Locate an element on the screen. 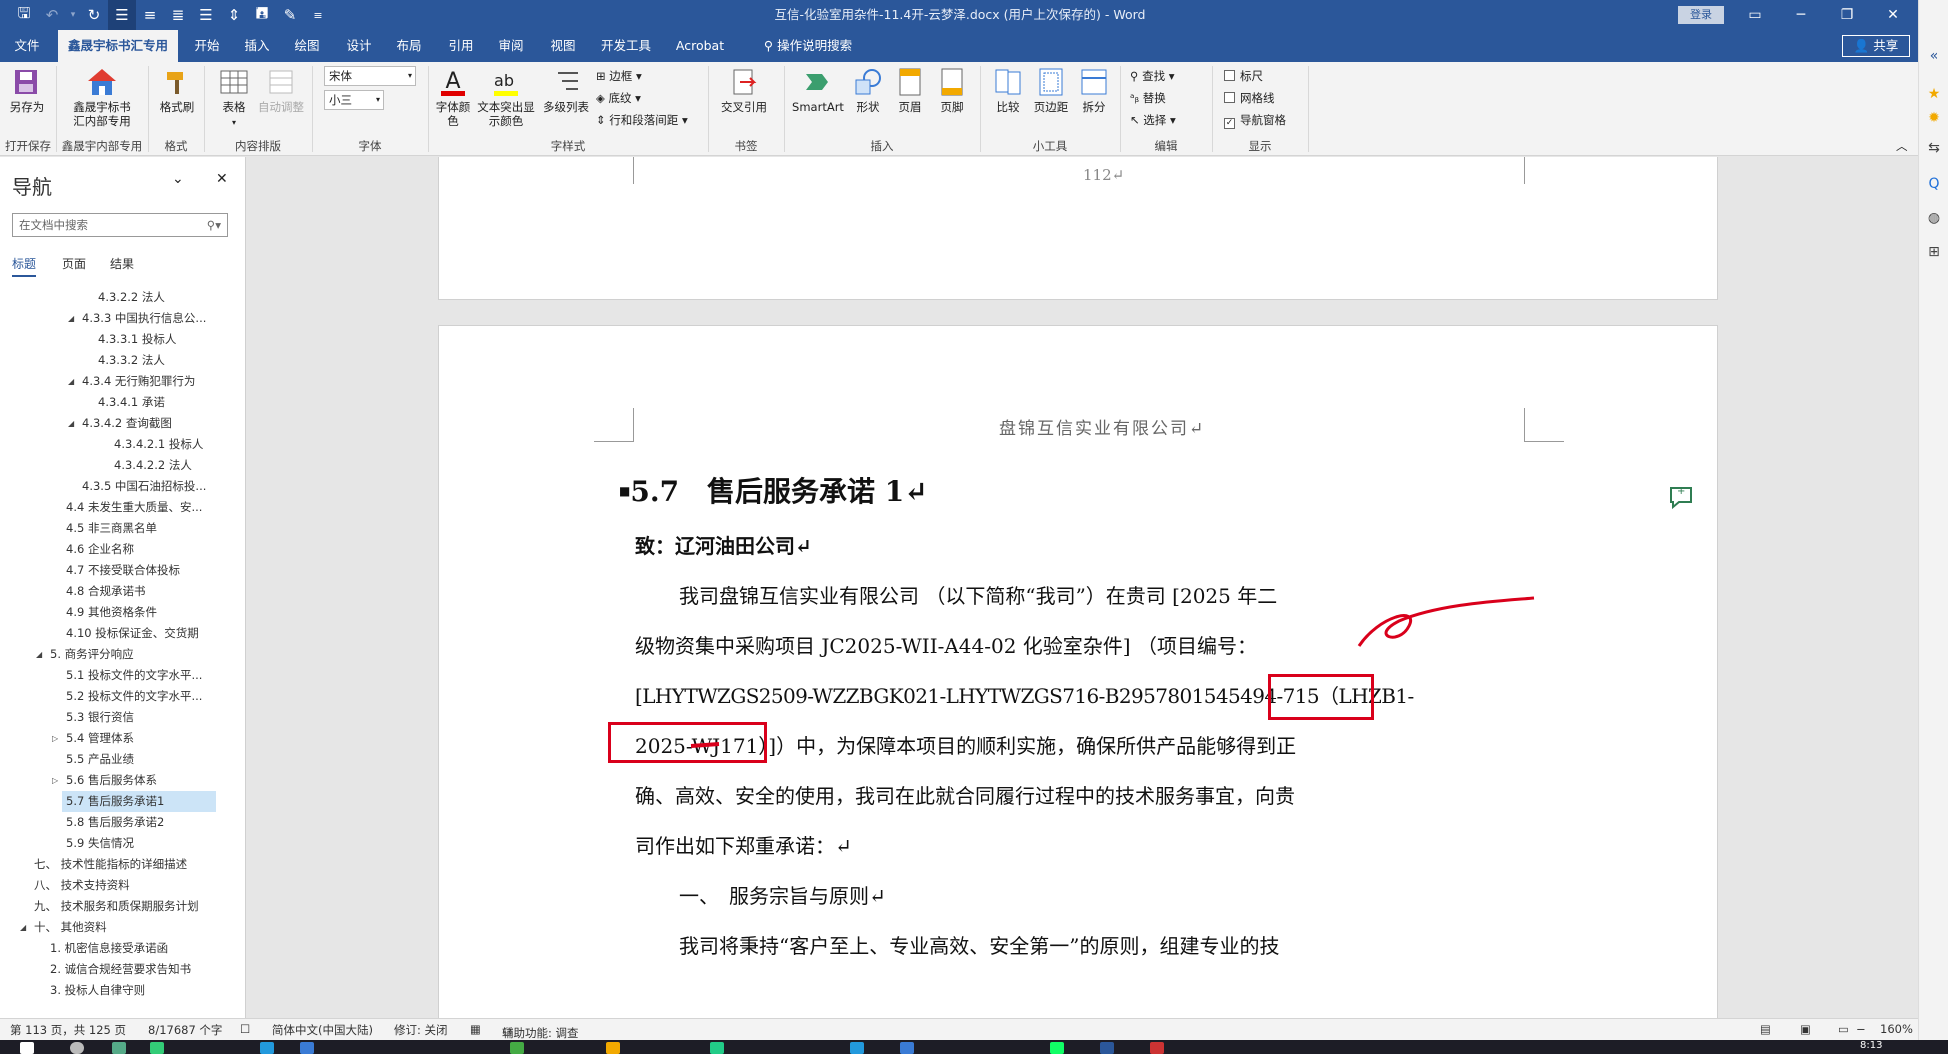  tab-acrobat: Acrobat is located at coordinates (700, 46).